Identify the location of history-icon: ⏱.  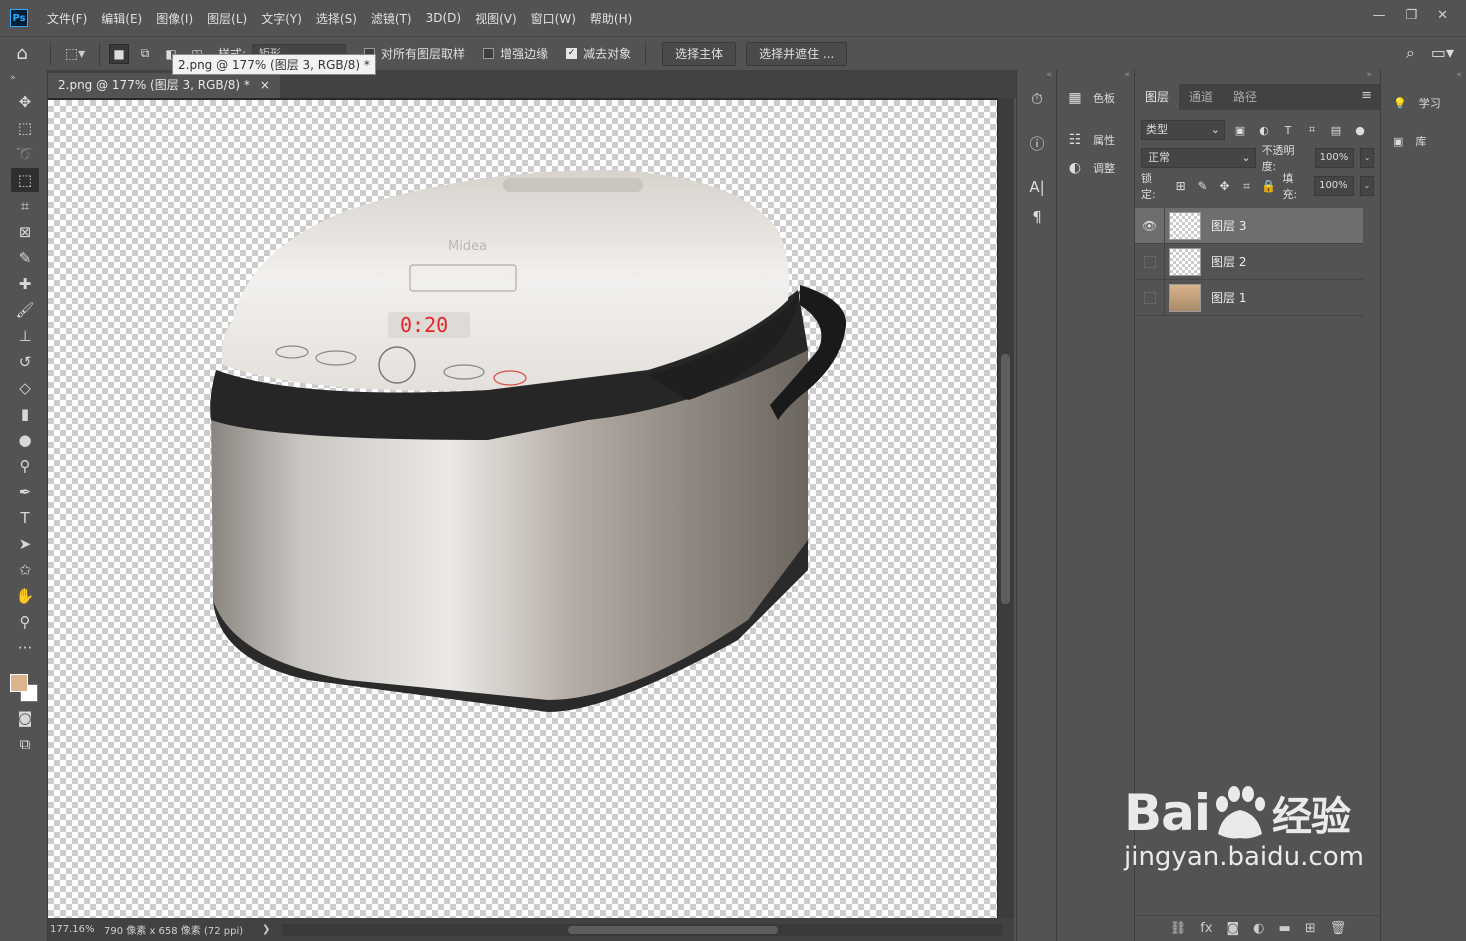
(1037, 99).